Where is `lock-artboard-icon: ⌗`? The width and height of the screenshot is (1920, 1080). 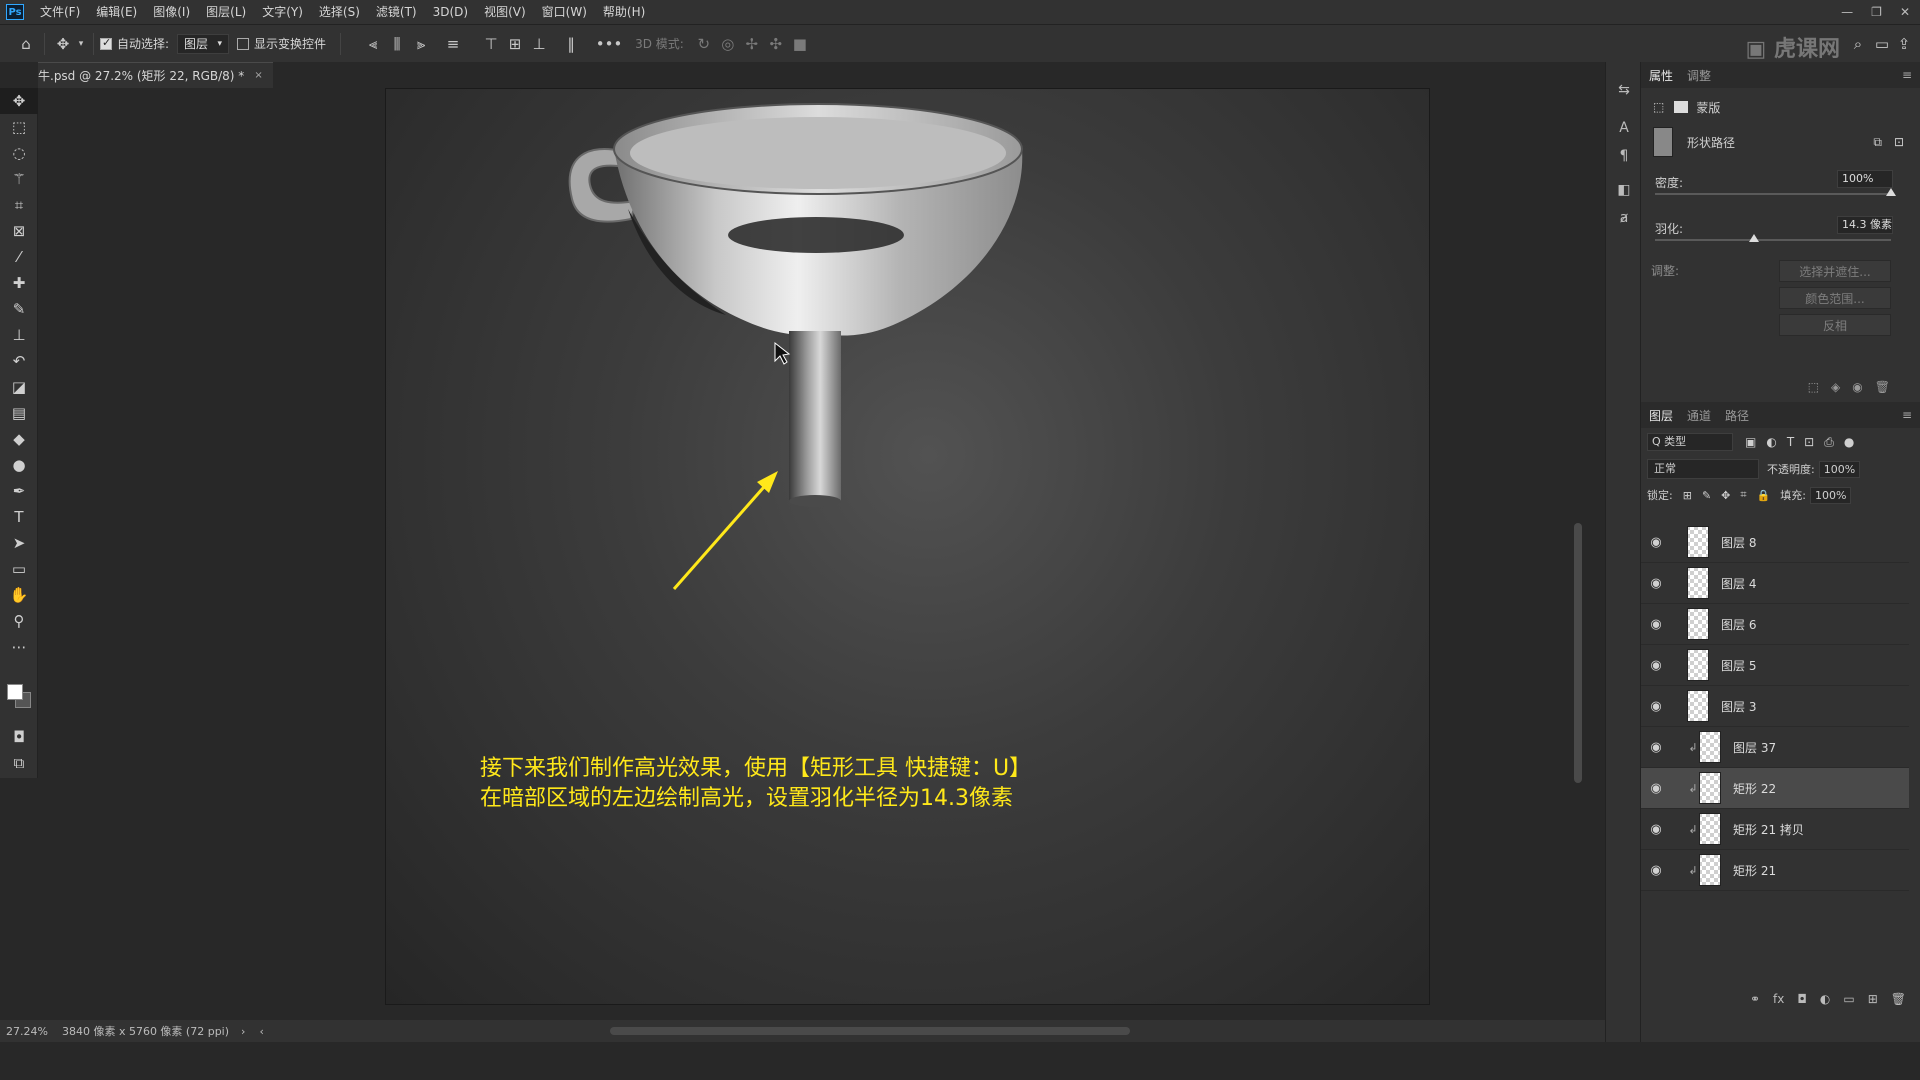 lock-artboard-icon: ⌗ is located at coordinates (1743, 495).